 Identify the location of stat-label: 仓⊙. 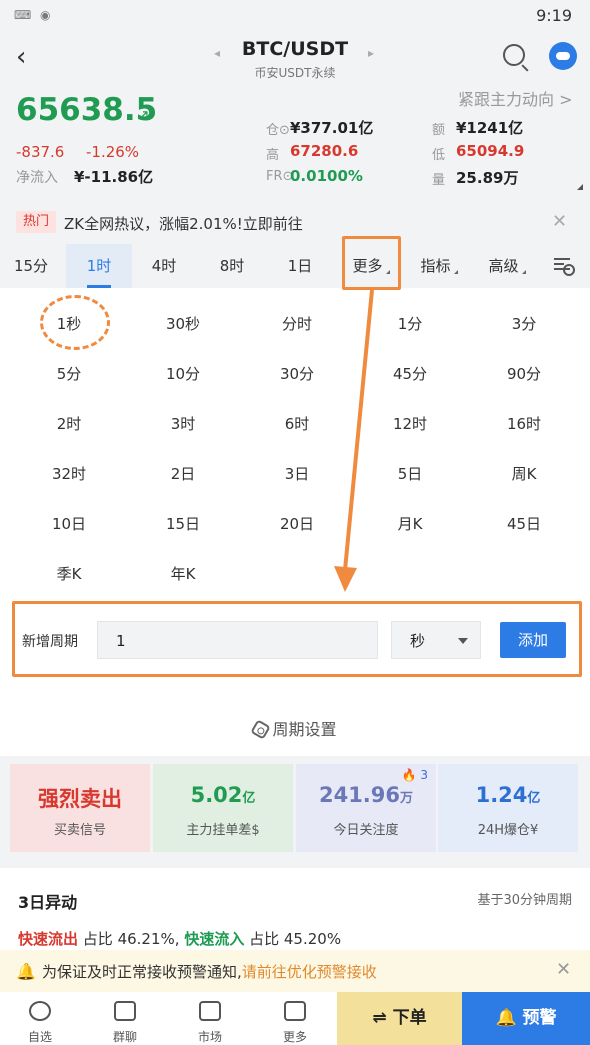
(278, 130).